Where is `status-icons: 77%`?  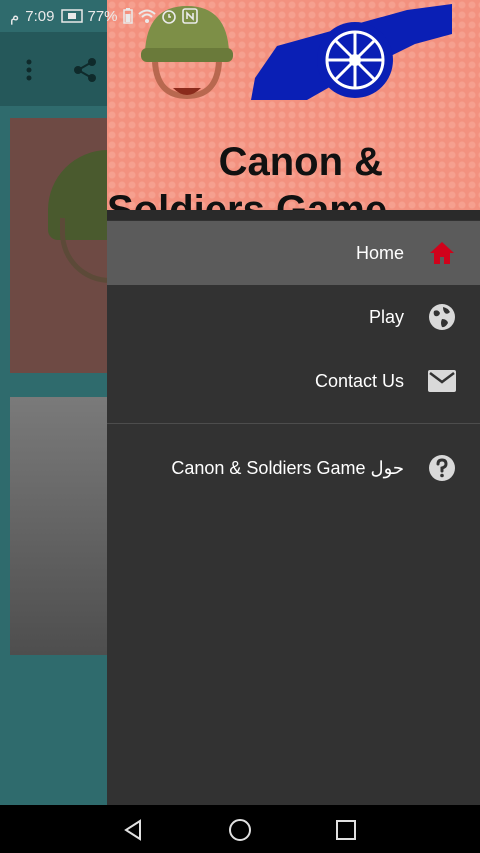 status-icons: 77% is located at coordinates (129, 16).